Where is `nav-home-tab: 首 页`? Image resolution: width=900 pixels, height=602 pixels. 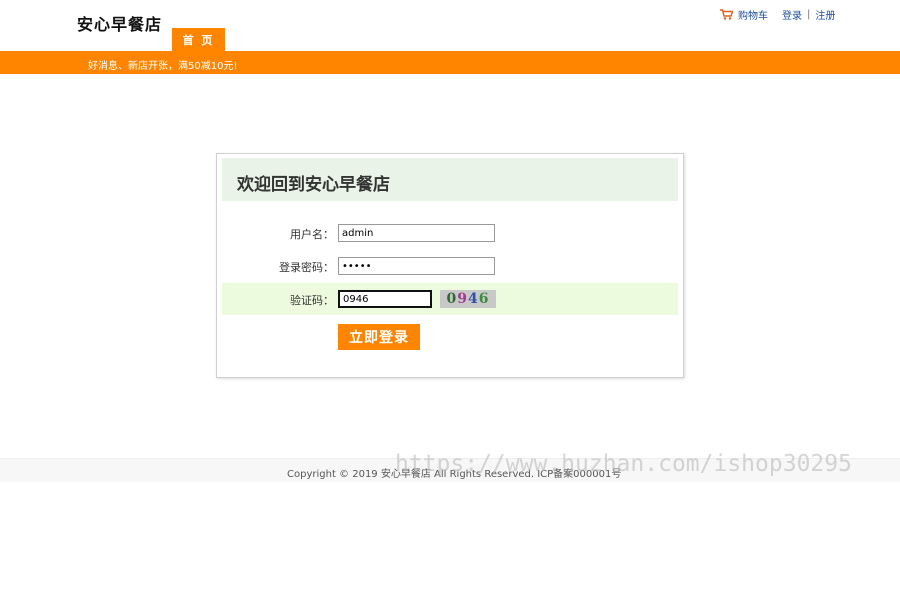
nav-home-tab: 首 页 is located at coordinates (198, 39).